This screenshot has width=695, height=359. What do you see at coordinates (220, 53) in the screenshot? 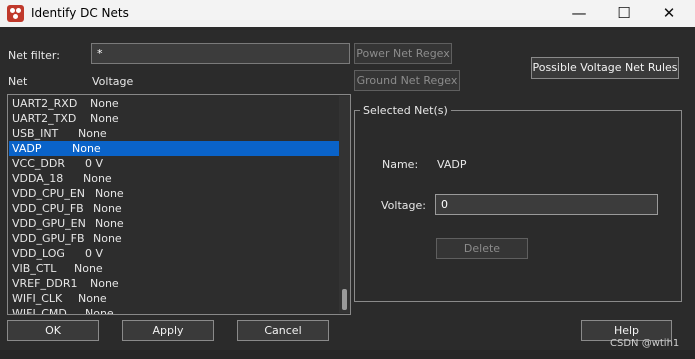
I see `net-filter-input: *` at bounding box center [220, 53].